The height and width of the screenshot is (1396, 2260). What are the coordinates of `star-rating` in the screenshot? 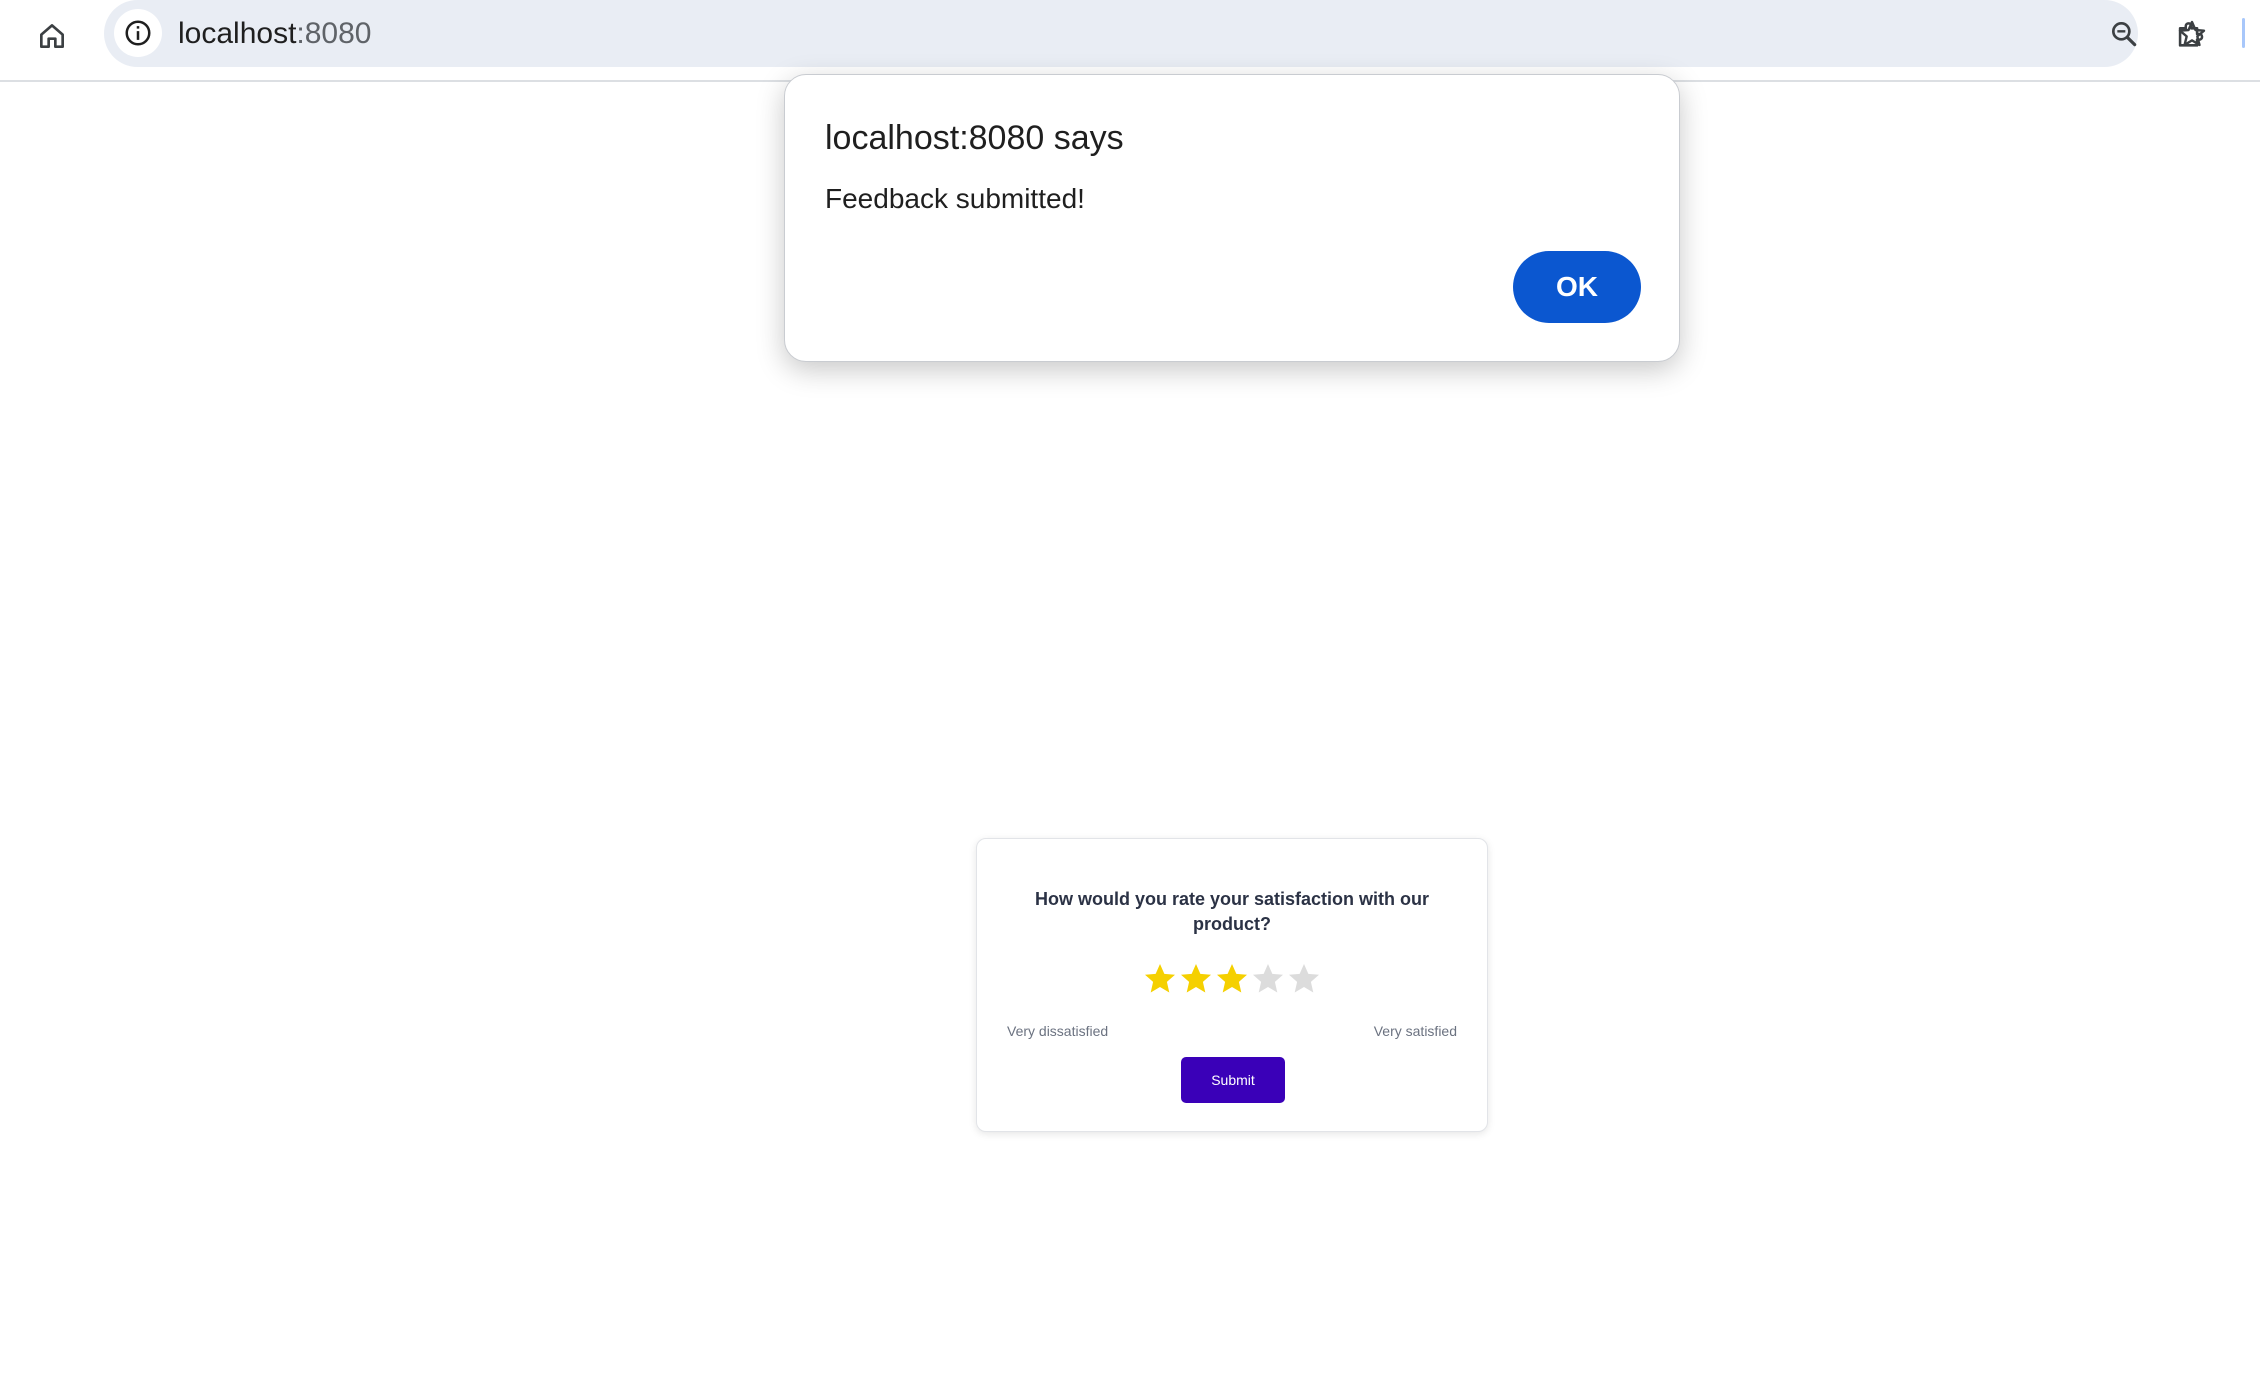 It's located at (1232, 981).